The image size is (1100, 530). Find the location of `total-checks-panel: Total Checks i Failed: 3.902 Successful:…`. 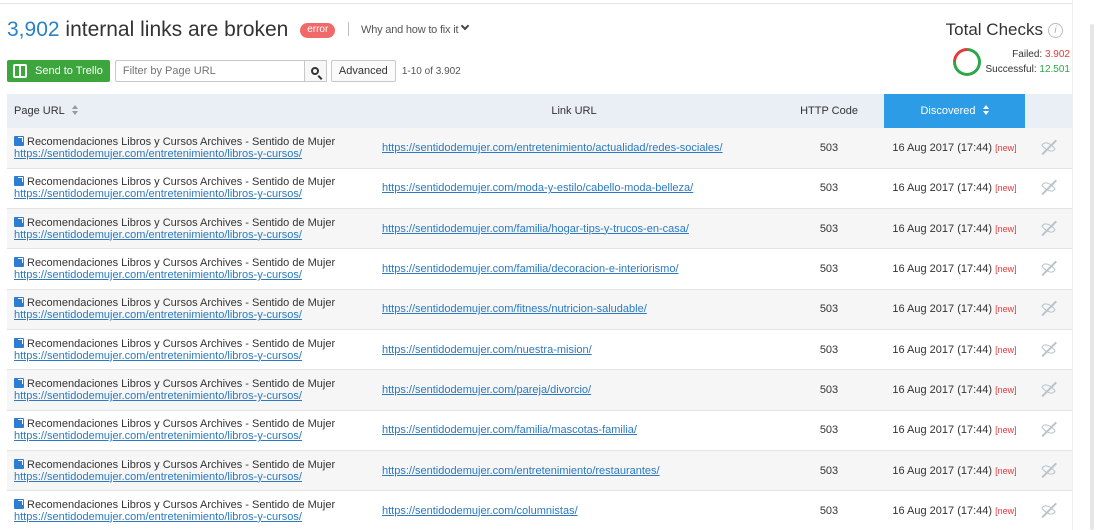

total-checks-panel: Total Checks i Failed: 3.902 Successful:… is located at coordinates (1005, 51).